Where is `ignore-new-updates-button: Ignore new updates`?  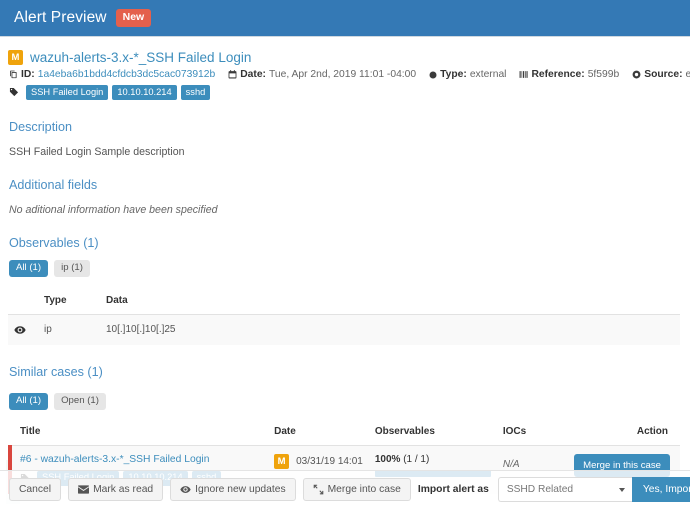 ignore-new-updates-button: Ignore new updates is located at coordinates (233, 489).